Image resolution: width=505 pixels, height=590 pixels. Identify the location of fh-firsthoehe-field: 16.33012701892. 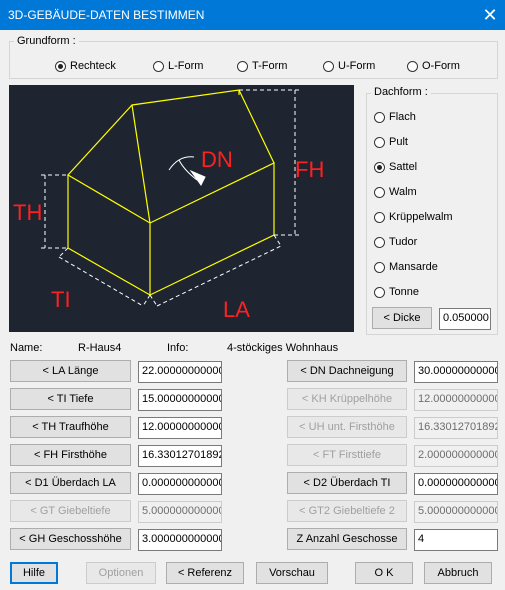
(180, 456).